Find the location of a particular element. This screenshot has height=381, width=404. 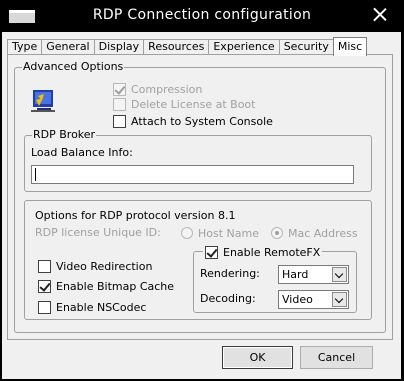

remotefx-label: Enable RemoteFX is located at coordinates (272, 252).